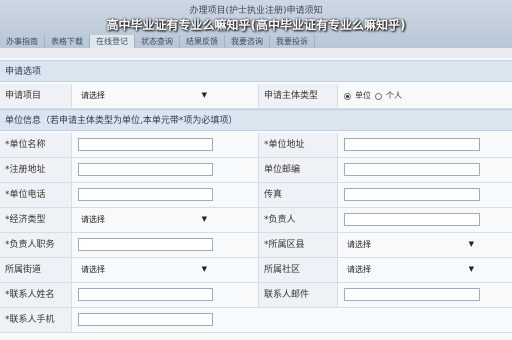  I want to click on contact-name-label: *联系人姓名, so click(36, 295).